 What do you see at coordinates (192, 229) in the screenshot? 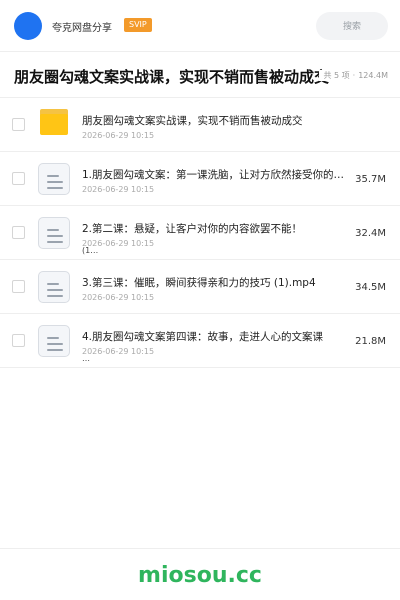
I see `item-name: 2.第二课：悬疑，让客户对你的内容欲罢不能！` at bounding box center [192, 229].